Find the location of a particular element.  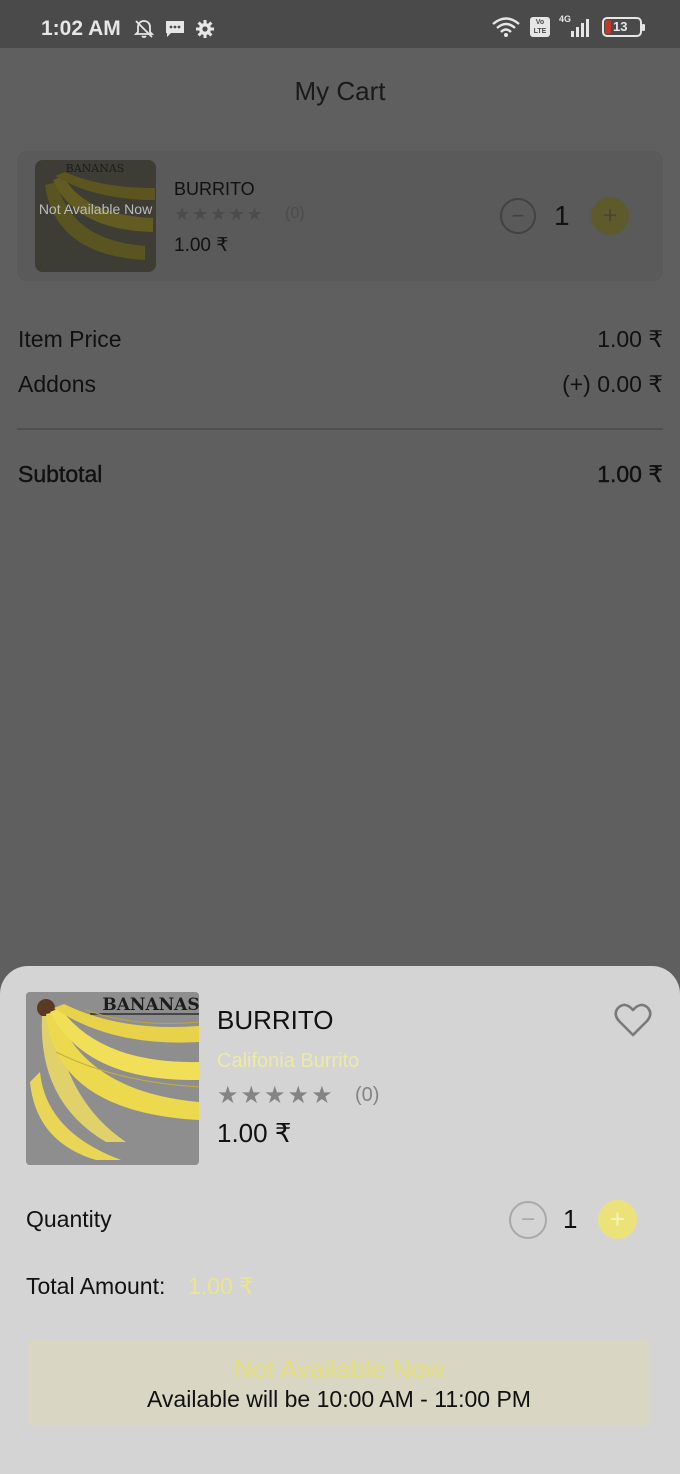

page-title: My Cart is located at coordinates (340, 91).